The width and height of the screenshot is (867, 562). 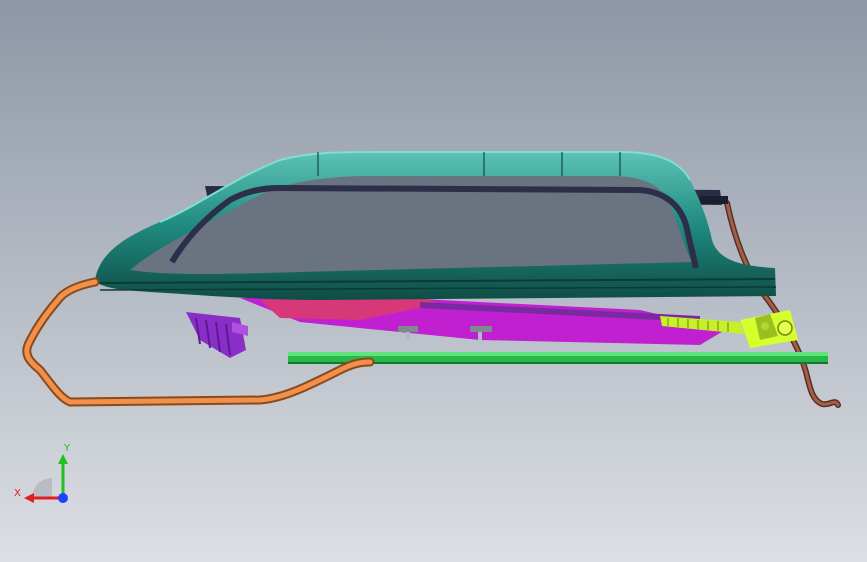 I want to click on coordinate-triad: Y X, so click(x=46, y=476).